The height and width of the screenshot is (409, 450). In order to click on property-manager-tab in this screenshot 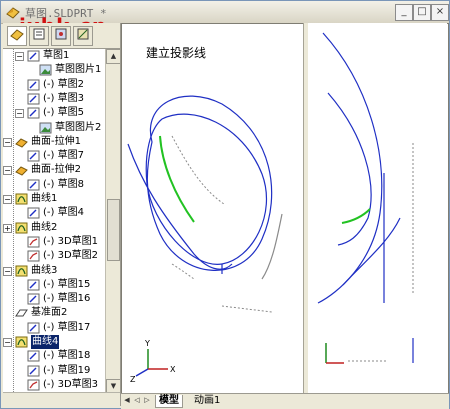, I will do `click(39, 36)`.